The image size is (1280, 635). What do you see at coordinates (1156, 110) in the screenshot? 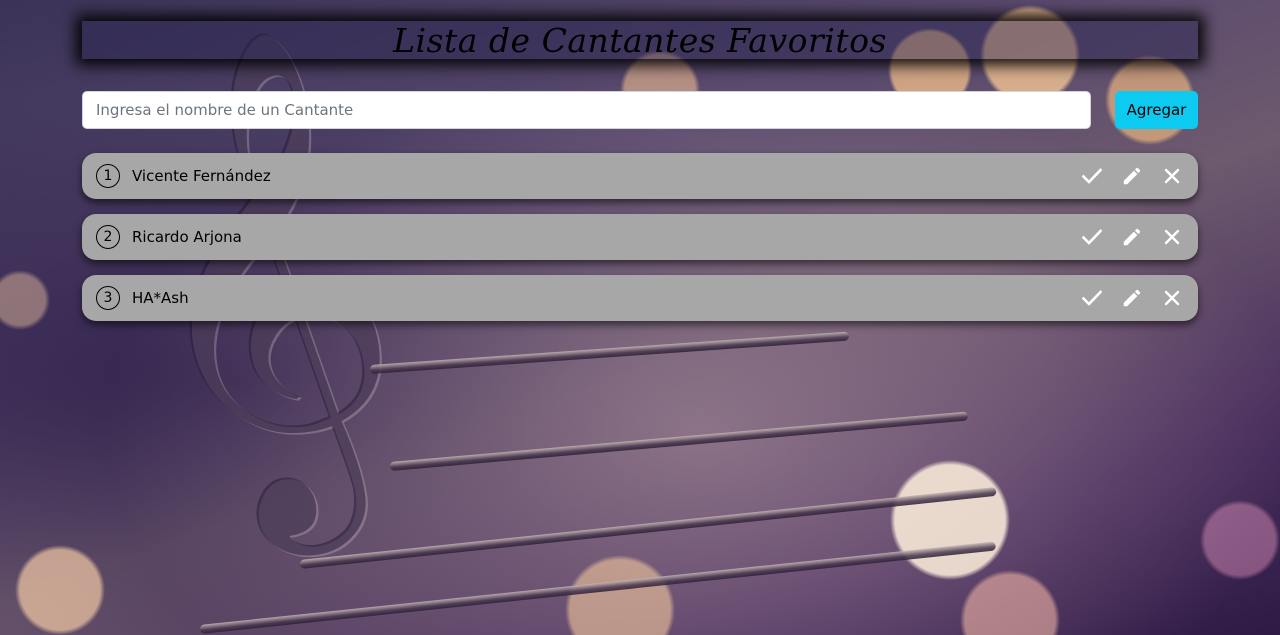
I see `add-singer-button: Agregar` at bounding box center [1156, 110].